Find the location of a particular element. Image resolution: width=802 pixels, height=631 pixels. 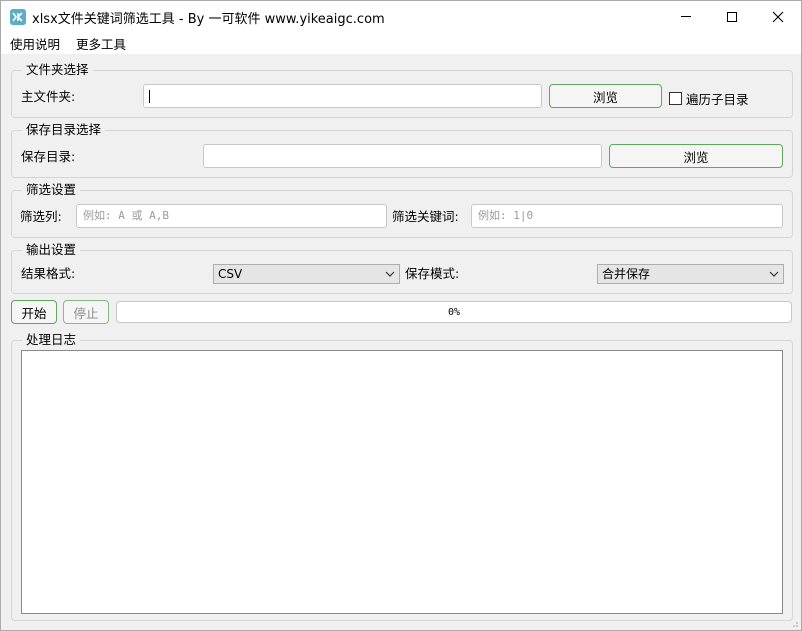

start-button: 开始 is located at coordinates (34, 312).